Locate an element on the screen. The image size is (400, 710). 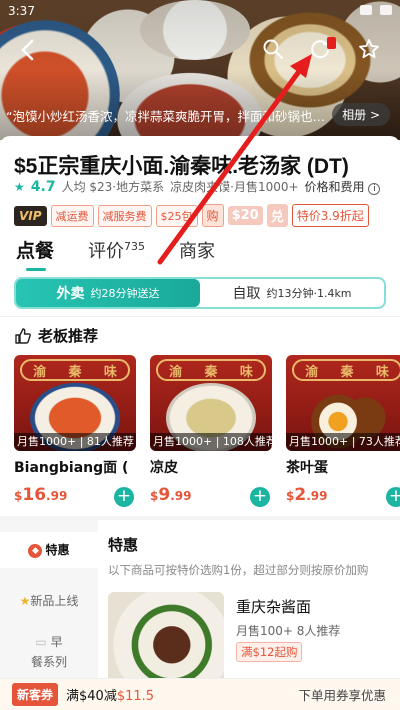
sales-stat: 月售1000+ | 73人推荐 is located at coordinates (343, 442).